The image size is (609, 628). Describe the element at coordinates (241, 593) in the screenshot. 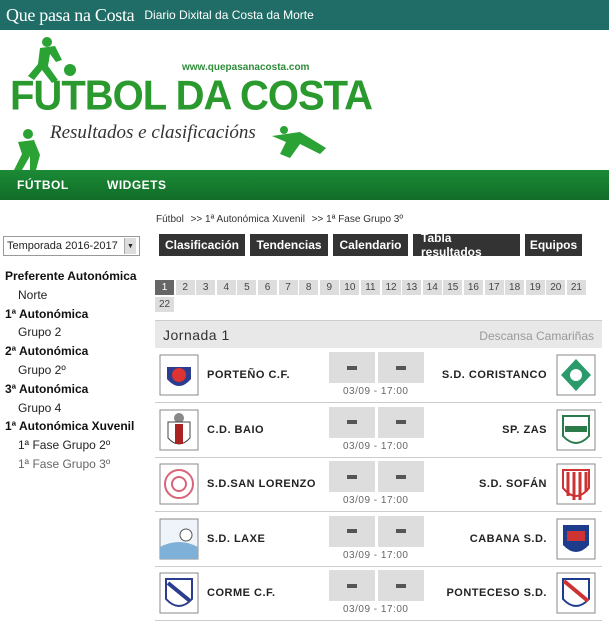

I see `home-team-name: CORME C.F.` at that location.